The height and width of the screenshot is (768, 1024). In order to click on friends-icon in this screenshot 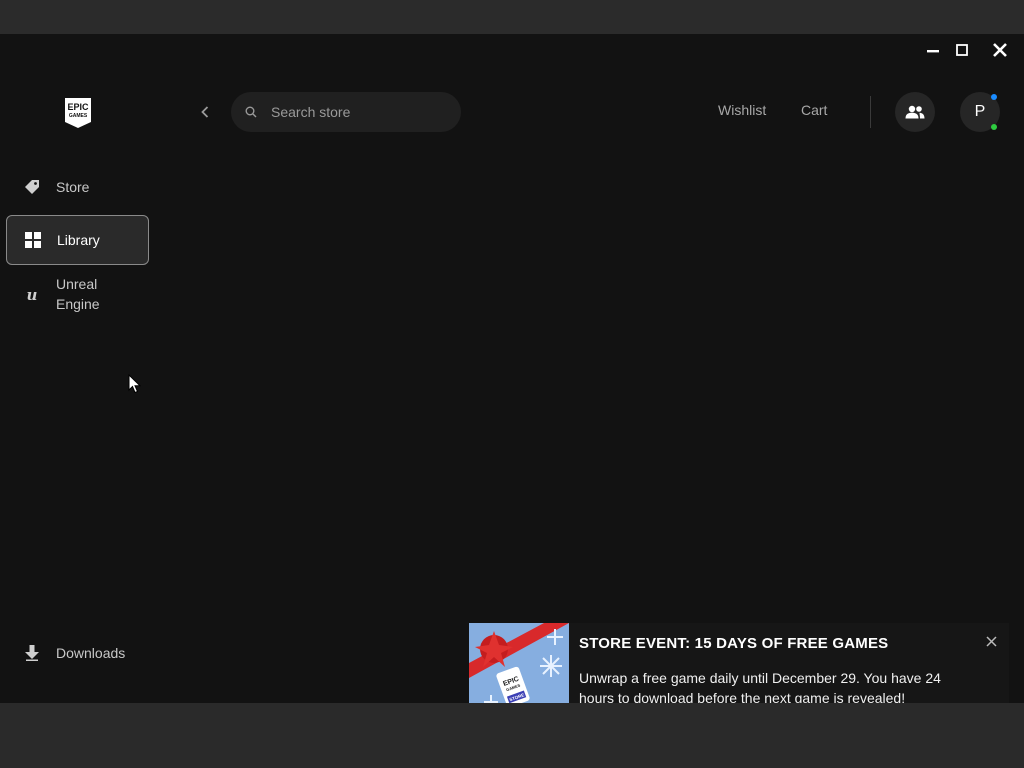, I will do `click(915, 112)`.